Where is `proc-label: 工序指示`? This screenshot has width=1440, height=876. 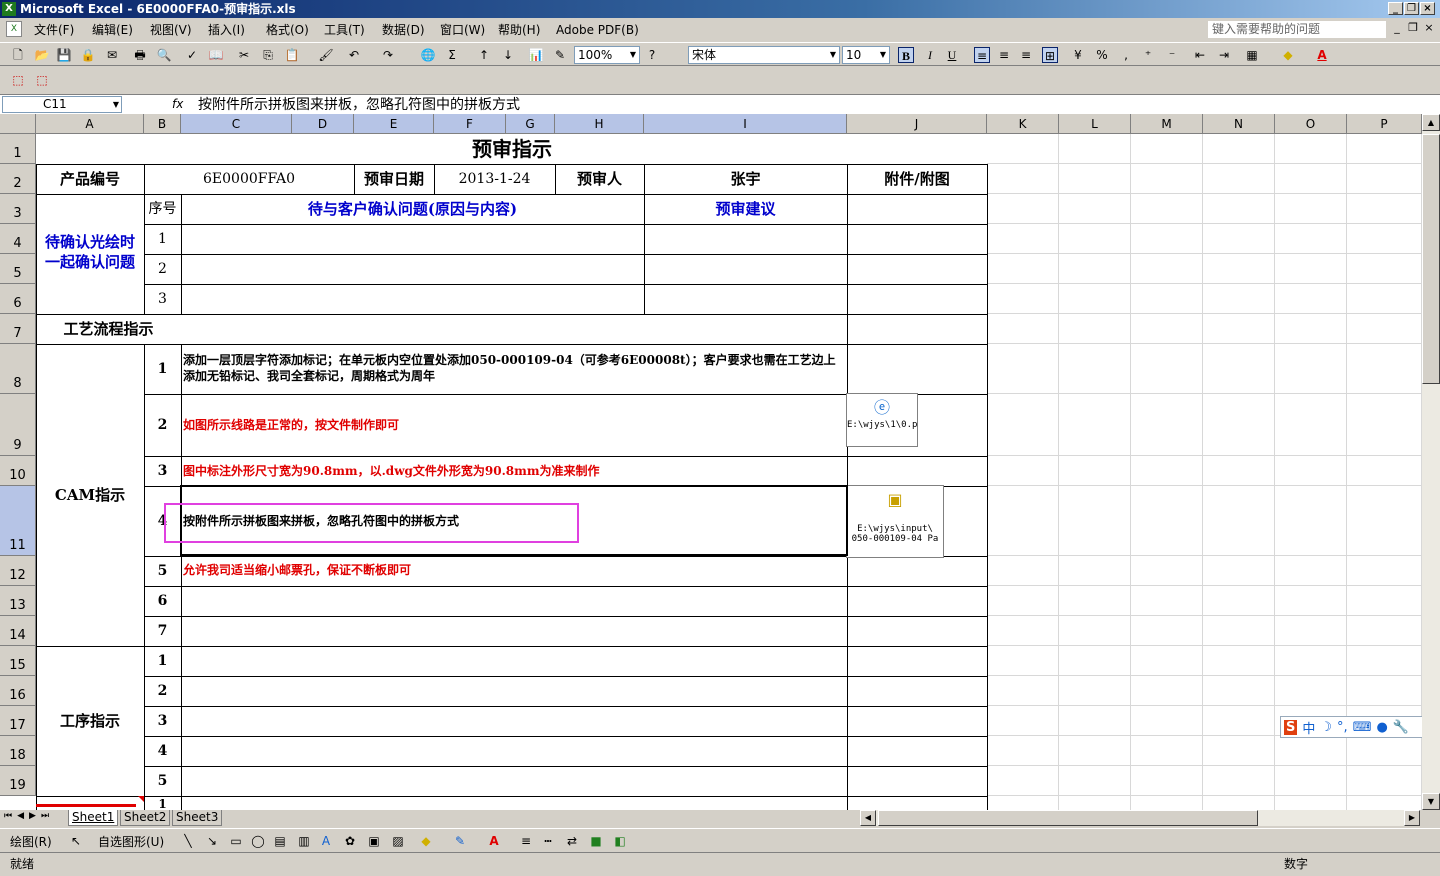 proc-label: 工序指示 is located at coordinates (90, 721).